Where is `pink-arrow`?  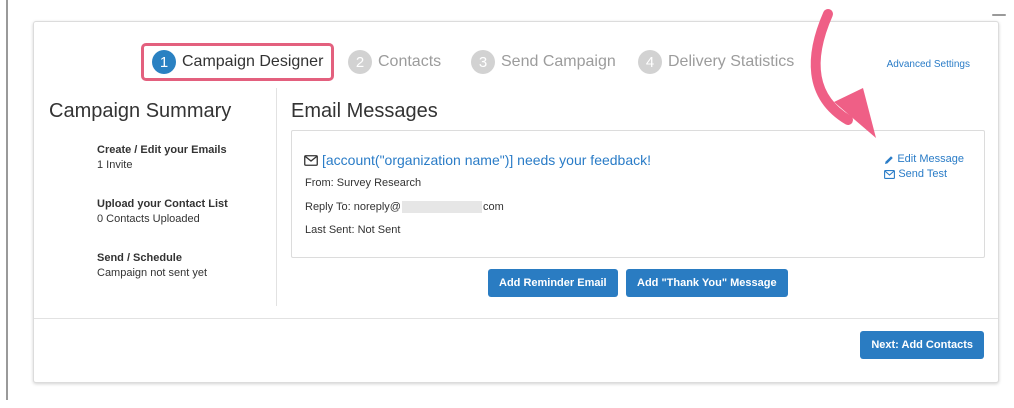 pink-arrow is located at coordinates (843, 73).